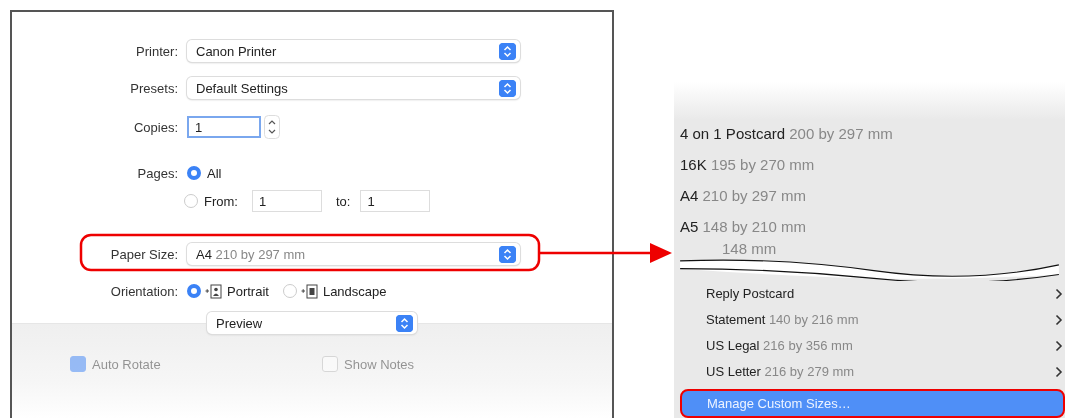 The image size is (1065, 418). Describe the element at coordinates (157, 173) in the screenshot. I see `pages-label: Pages:` at that location.